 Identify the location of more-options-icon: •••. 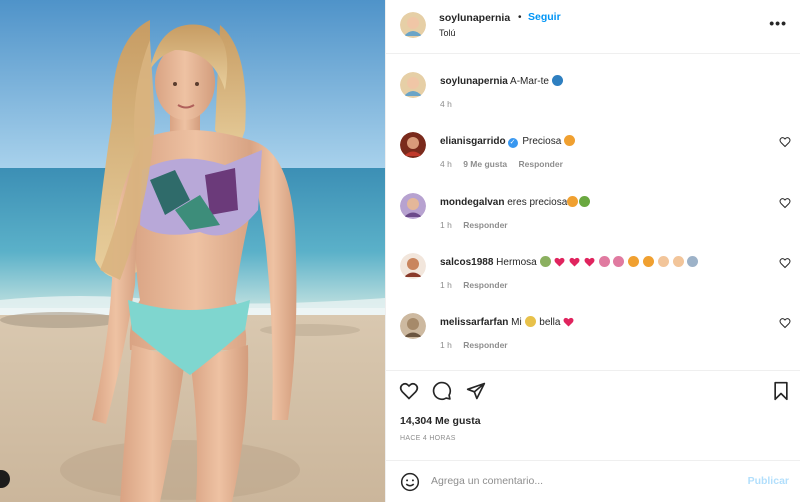
(778, 23).